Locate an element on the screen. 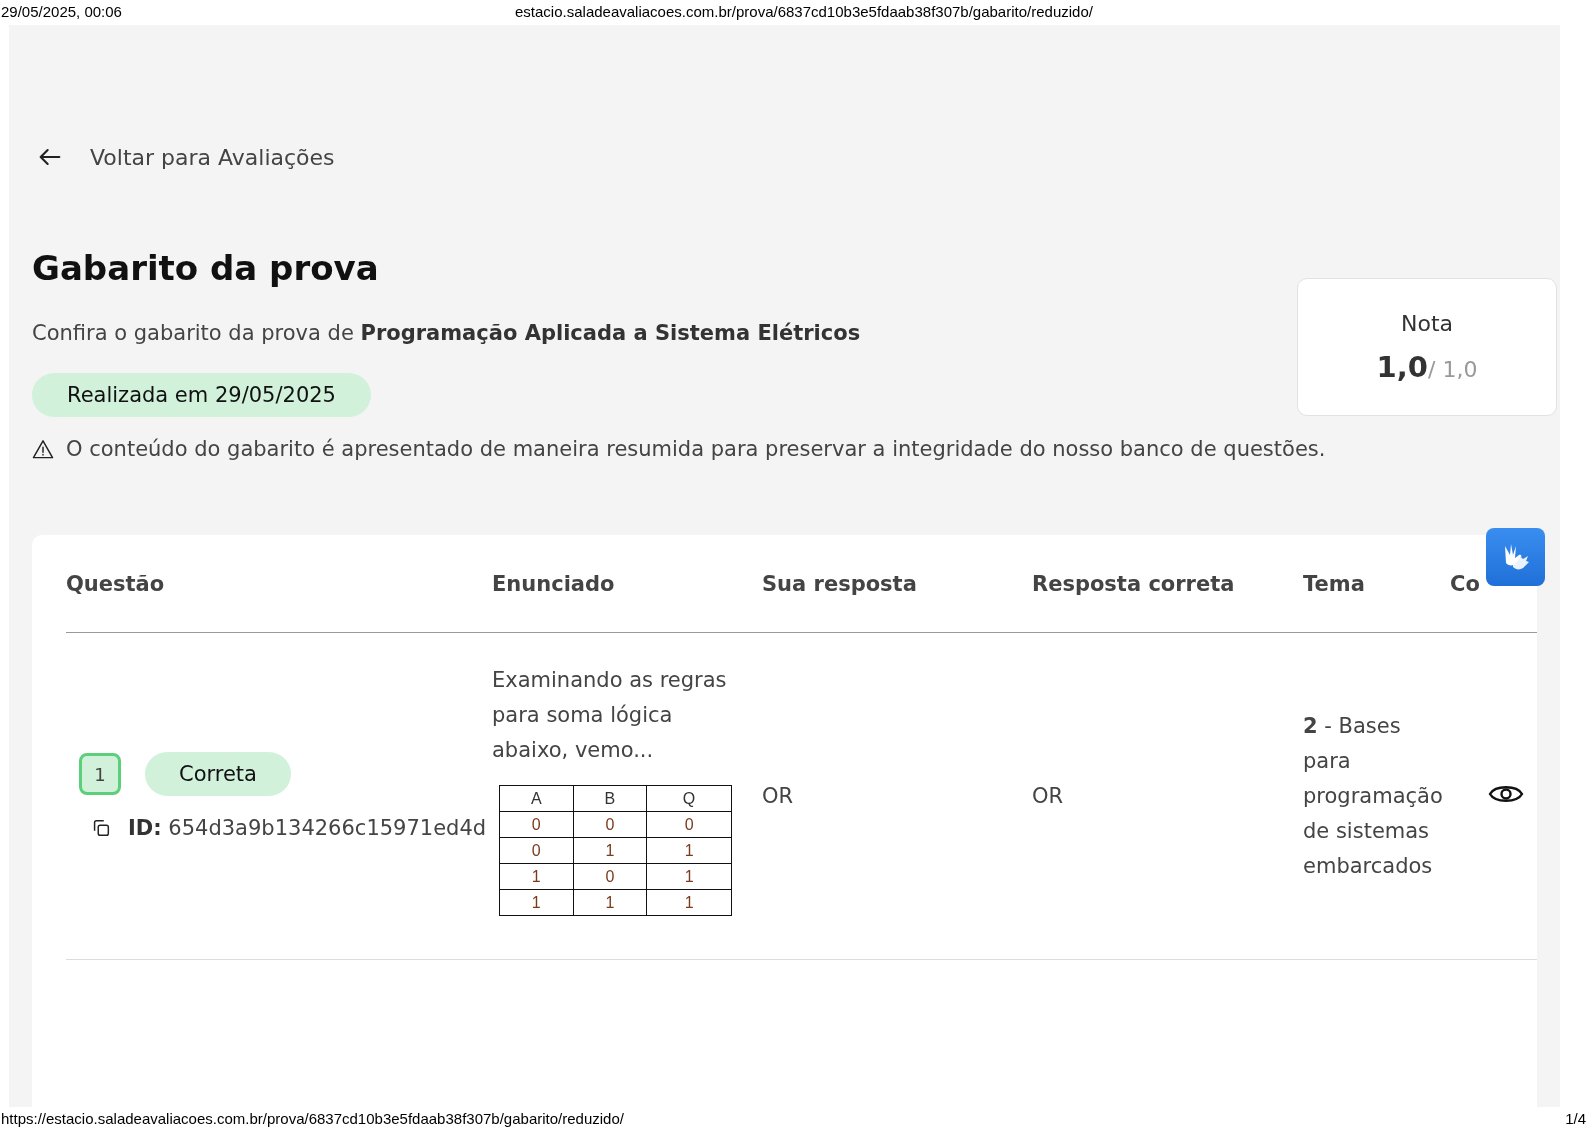  column-header: Resposta correta is located at coordinates (1134, 583).